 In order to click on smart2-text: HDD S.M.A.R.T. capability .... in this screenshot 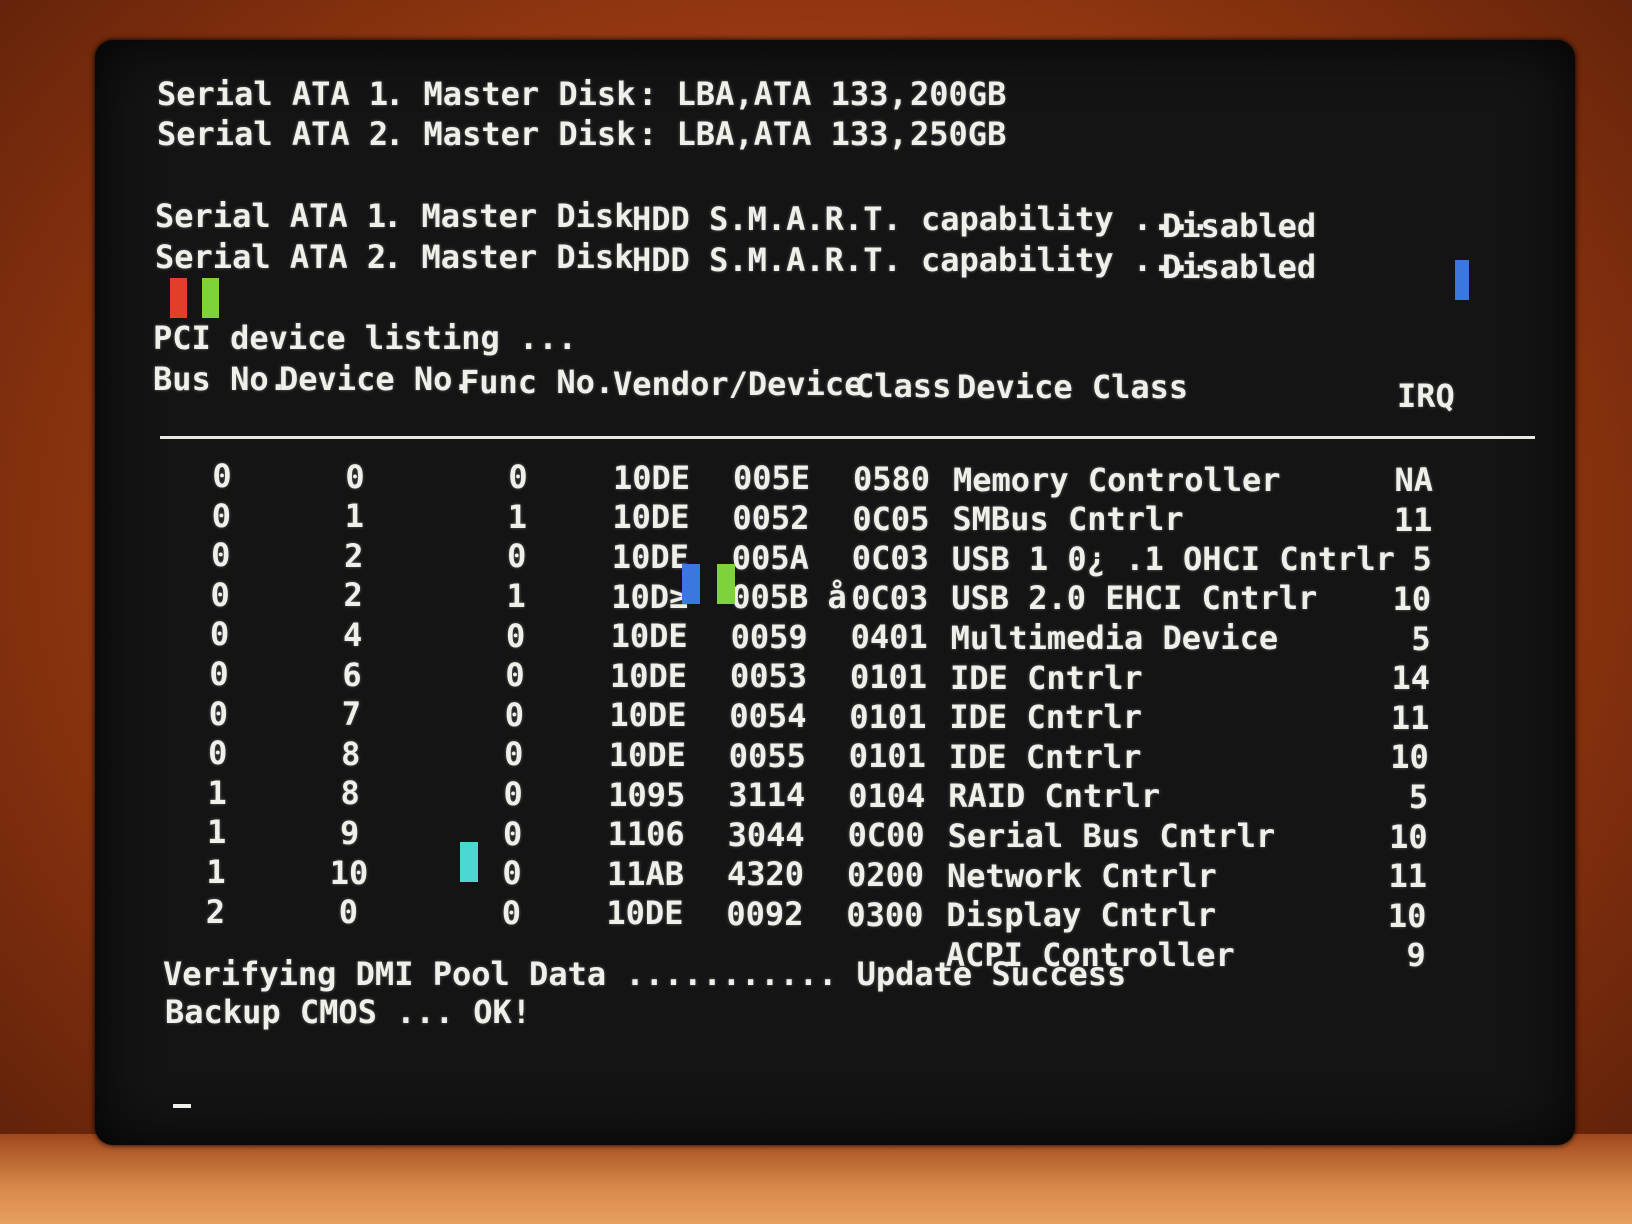, I will do `click(921, 260)`.